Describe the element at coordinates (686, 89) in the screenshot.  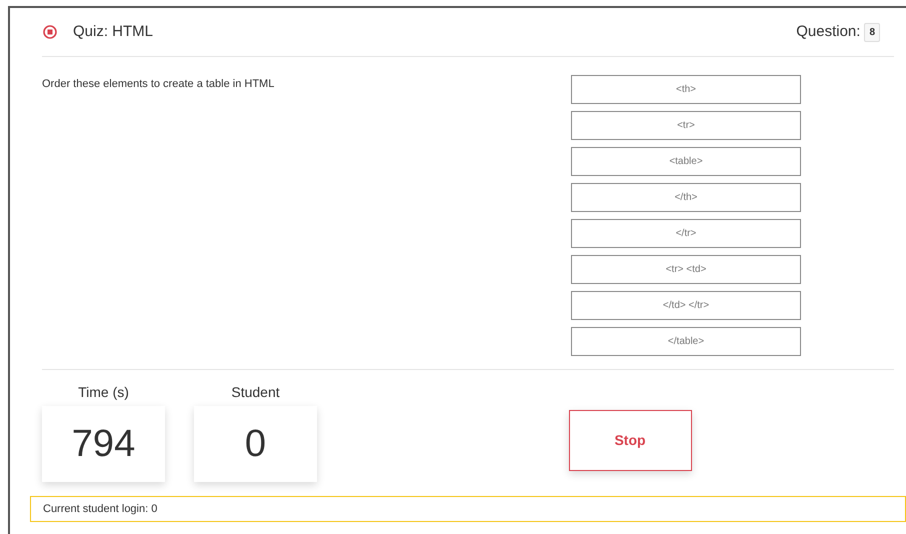
I see `answer-tile: <th>` at that location.